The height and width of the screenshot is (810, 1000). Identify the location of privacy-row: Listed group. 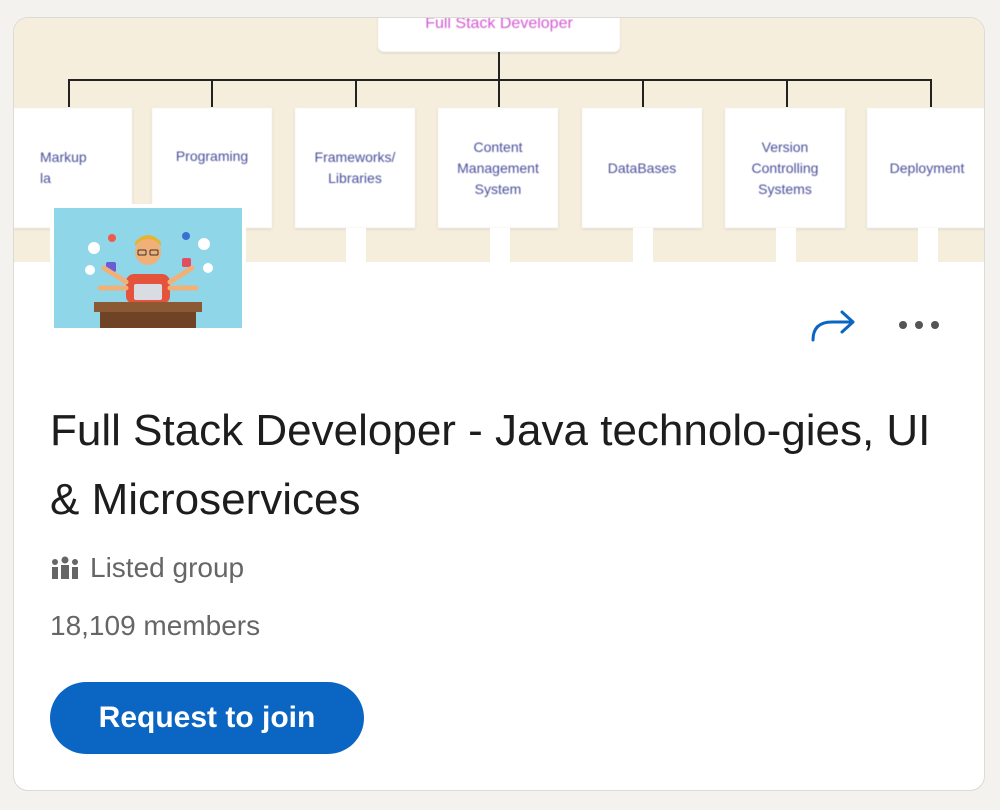
(147, 568).